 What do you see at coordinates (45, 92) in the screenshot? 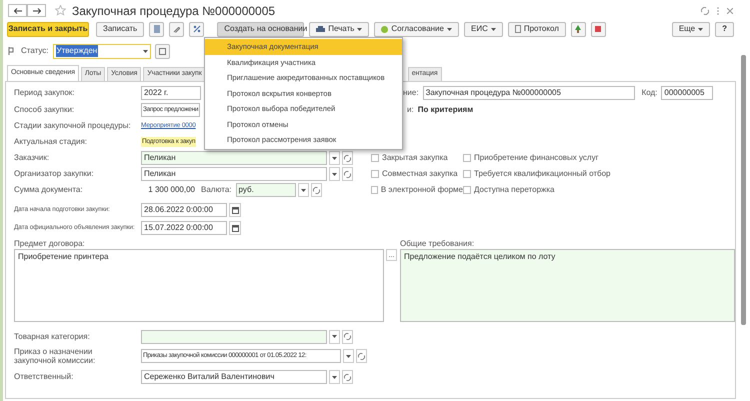
I see `field-label: Период закупок:` at bounding box center [45, 92].